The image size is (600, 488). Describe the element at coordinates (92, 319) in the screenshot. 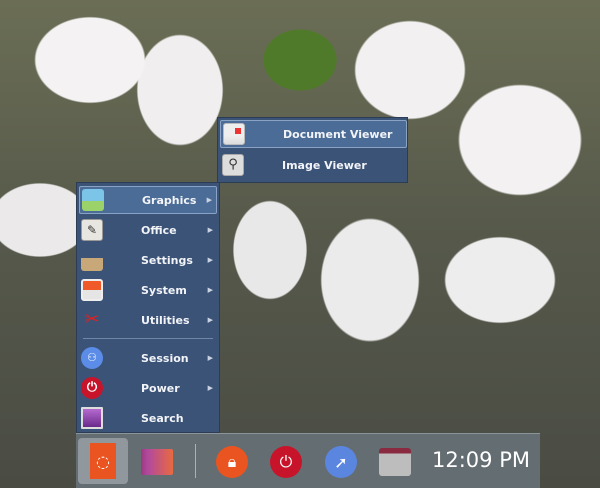

I see `utilities-icon: ✂` at that location.